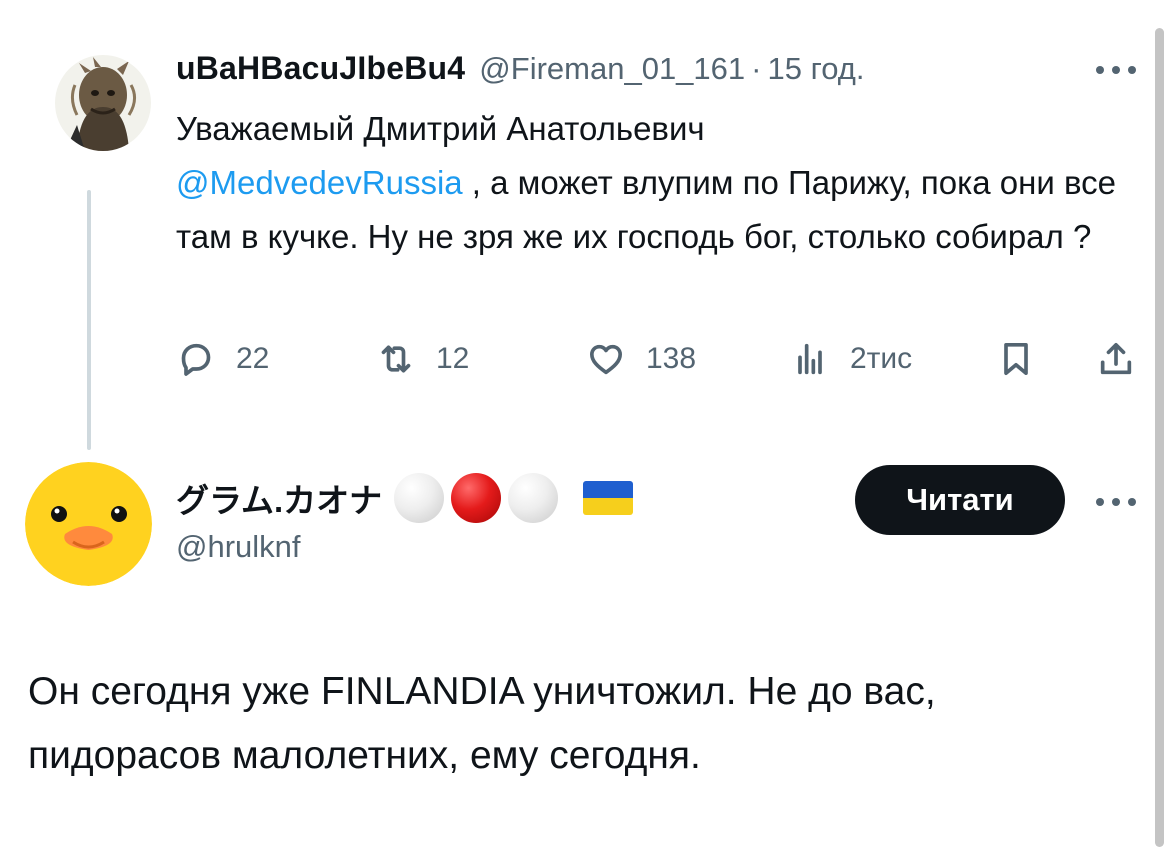  I want to click on timestamp: 15 год., so click(815, 69).